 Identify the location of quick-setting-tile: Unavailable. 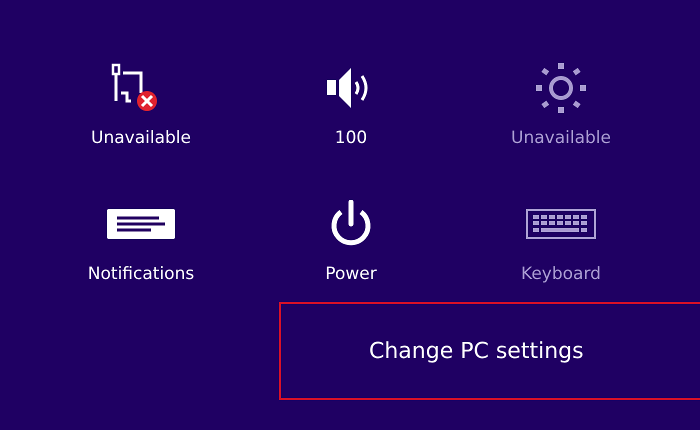
(141, 93).